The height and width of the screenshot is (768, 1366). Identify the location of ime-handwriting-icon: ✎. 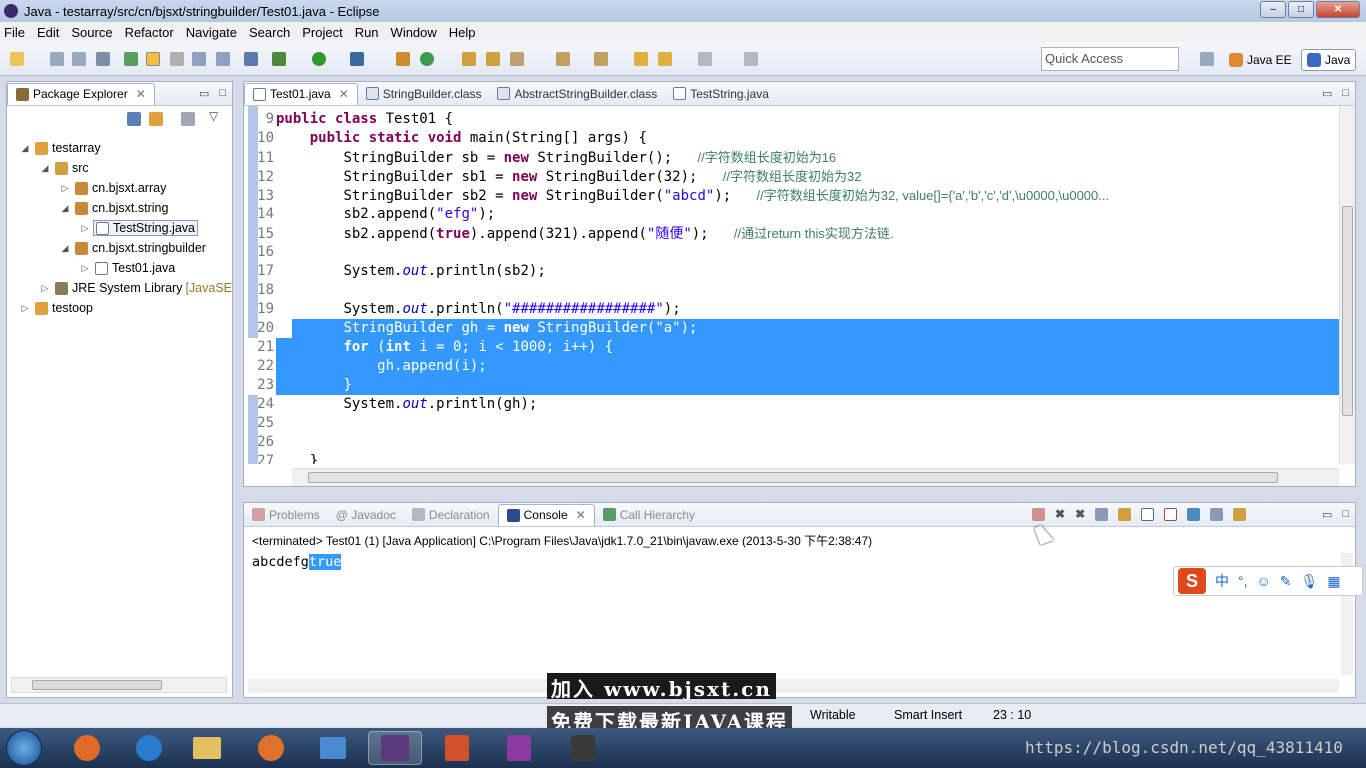
(1286, 581).